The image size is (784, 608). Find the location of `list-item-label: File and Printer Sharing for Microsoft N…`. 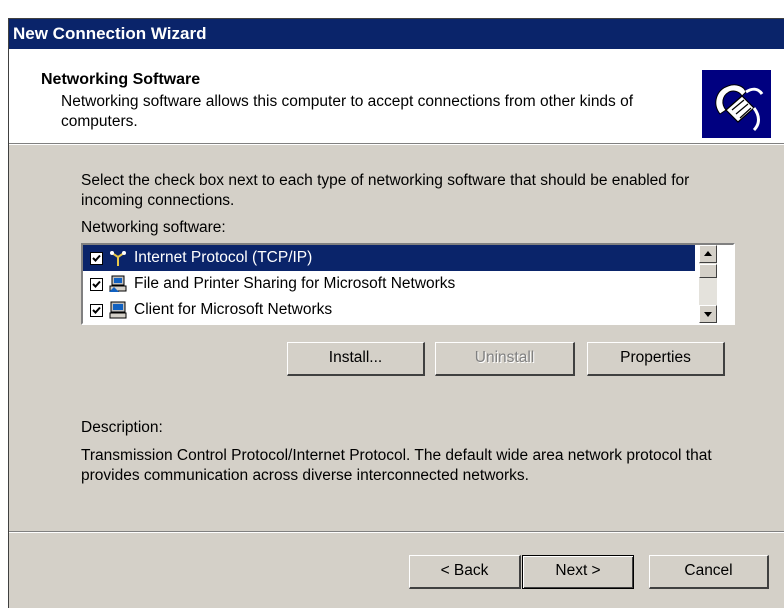

list-item-label: File and Printer Sharing for Microsoft N… is located at coordinates (295, 283).